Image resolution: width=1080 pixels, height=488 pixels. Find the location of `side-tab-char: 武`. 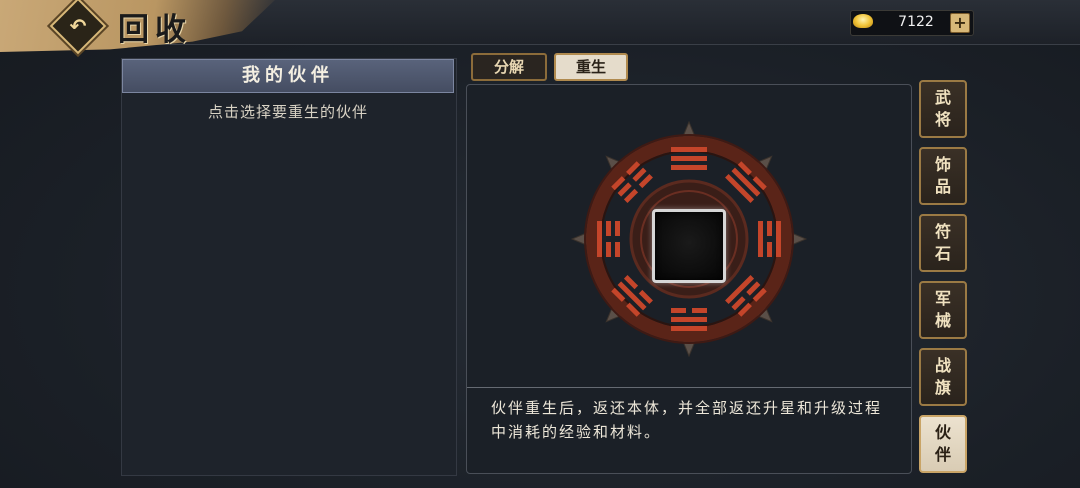

side-tab-char: 武 is located at coordinates (942, 97).